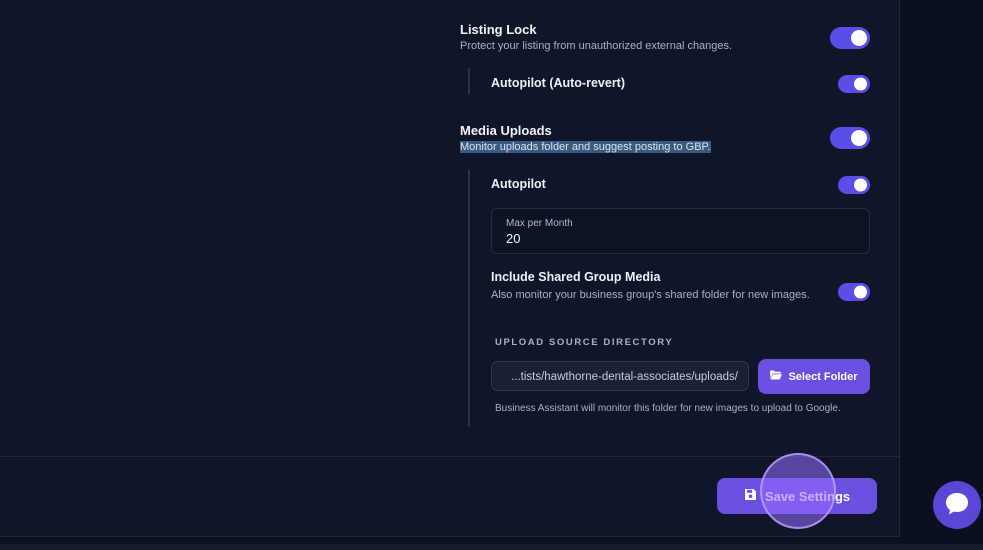 The height and width of the screenshot is (550, 983). Describe the element at coordinates (823, 376) in the screenshot. I see `select-folder-label: Select Folder` at that location.